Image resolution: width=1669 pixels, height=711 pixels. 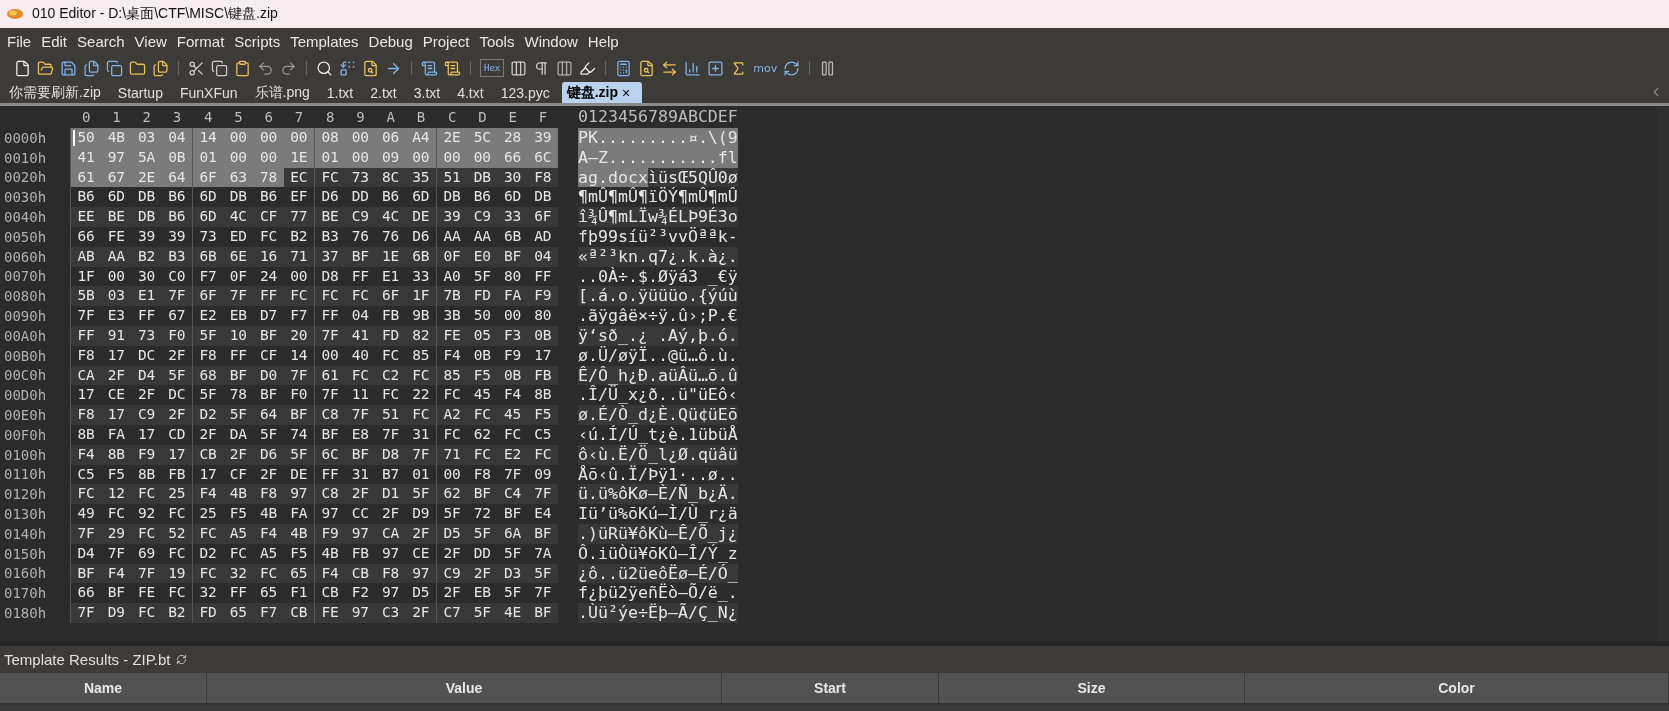 What do you see at coordinates (452, 474) in the screenshot?
I see `hex-byte: 00` at bounding box center [452, 474].